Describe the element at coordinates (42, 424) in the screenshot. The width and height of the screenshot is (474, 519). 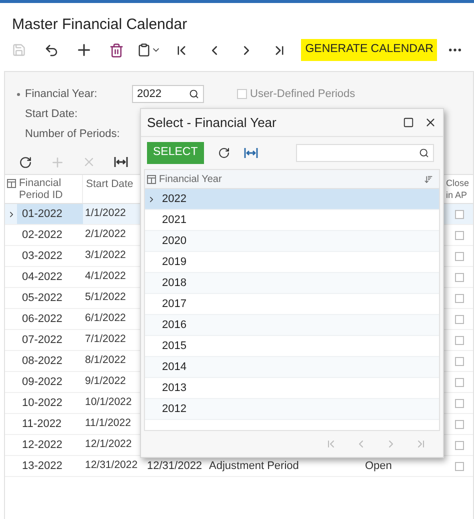
I see `table-cell-text: 11-2022` at that location.